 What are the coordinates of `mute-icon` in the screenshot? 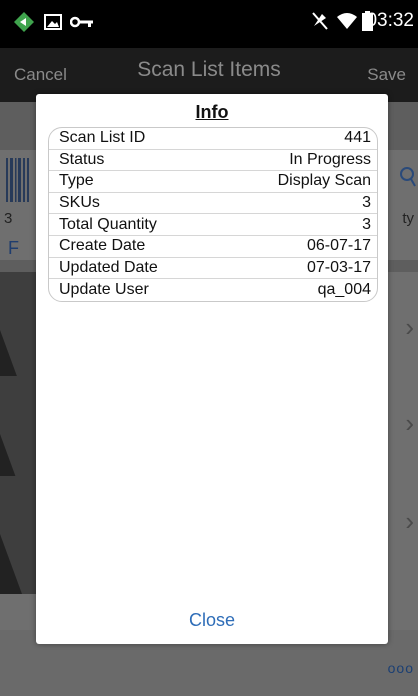 It's located at (320, 23).